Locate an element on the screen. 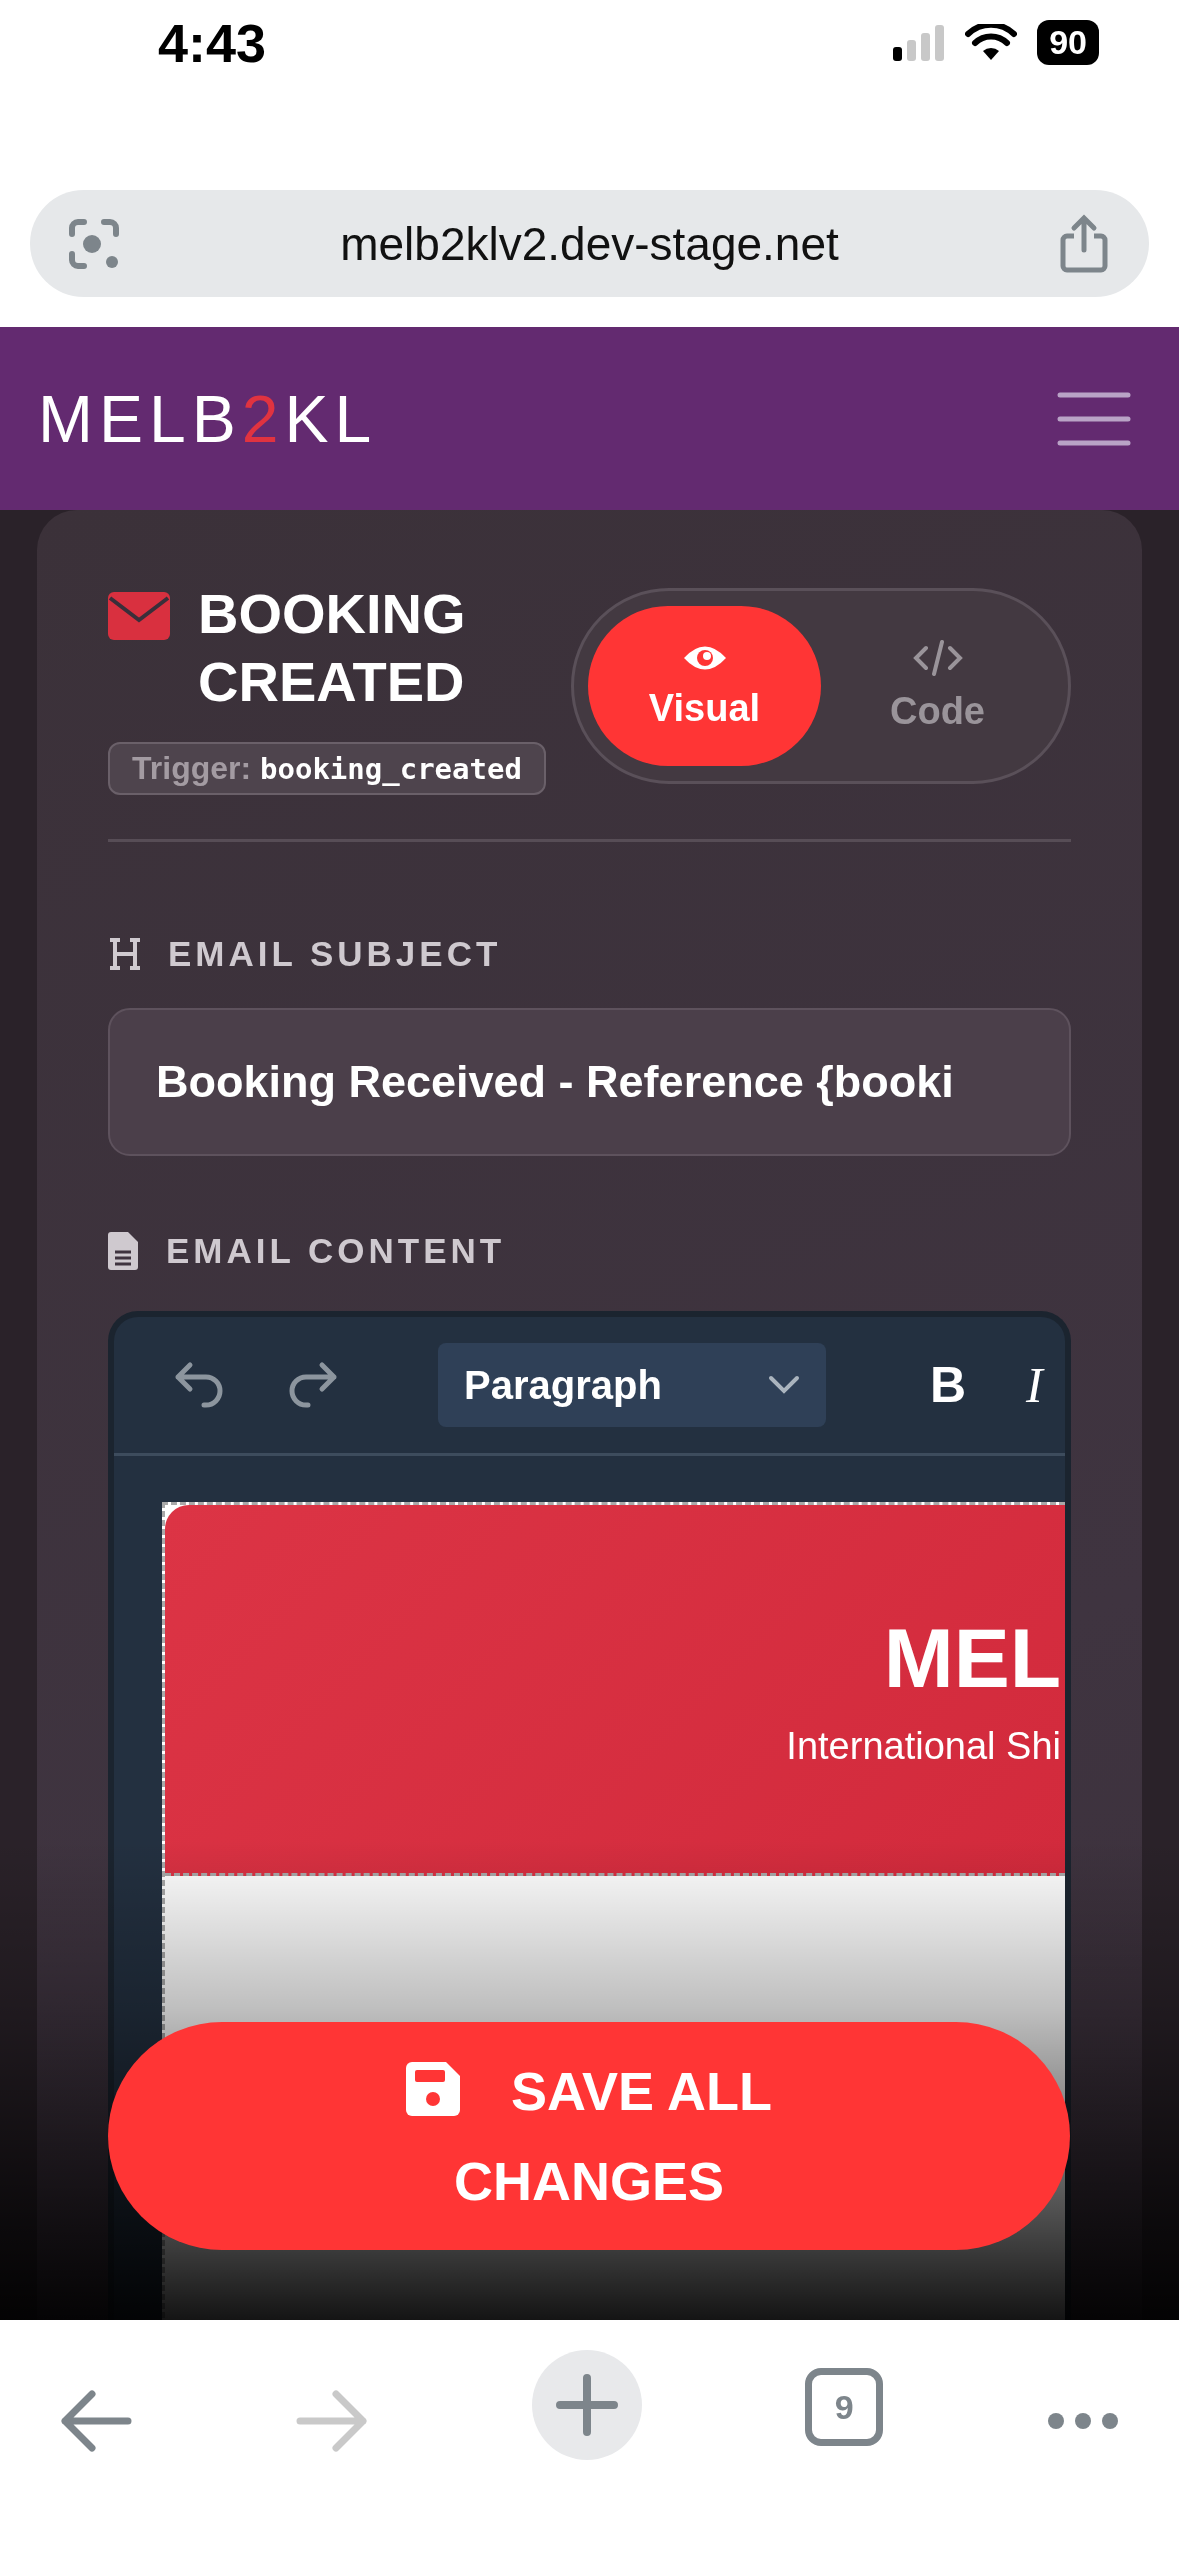  view-mode-tab: Code is located at coordinates (937, 686).